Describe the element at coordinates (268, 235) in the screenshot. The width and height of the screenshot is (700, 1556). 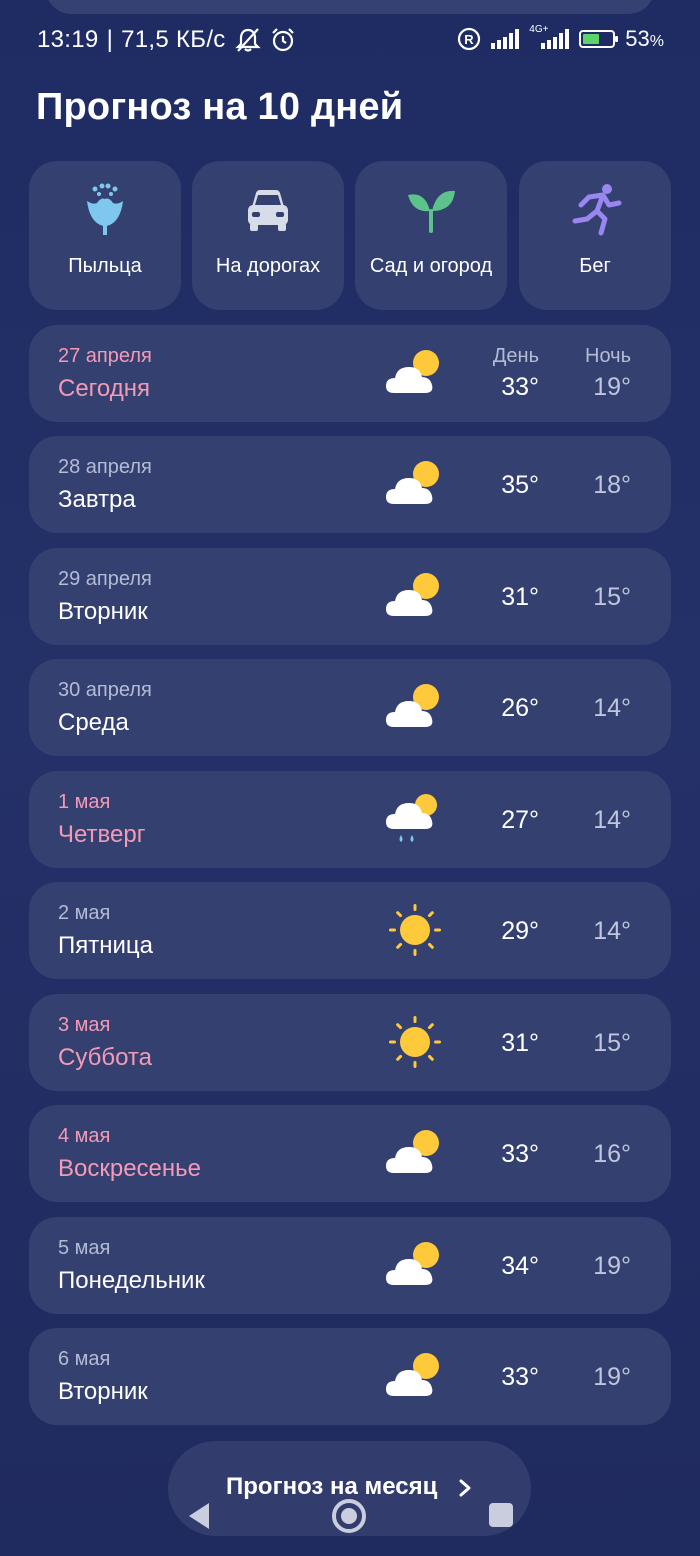
I see `category-roads: На дорогах` at that location.